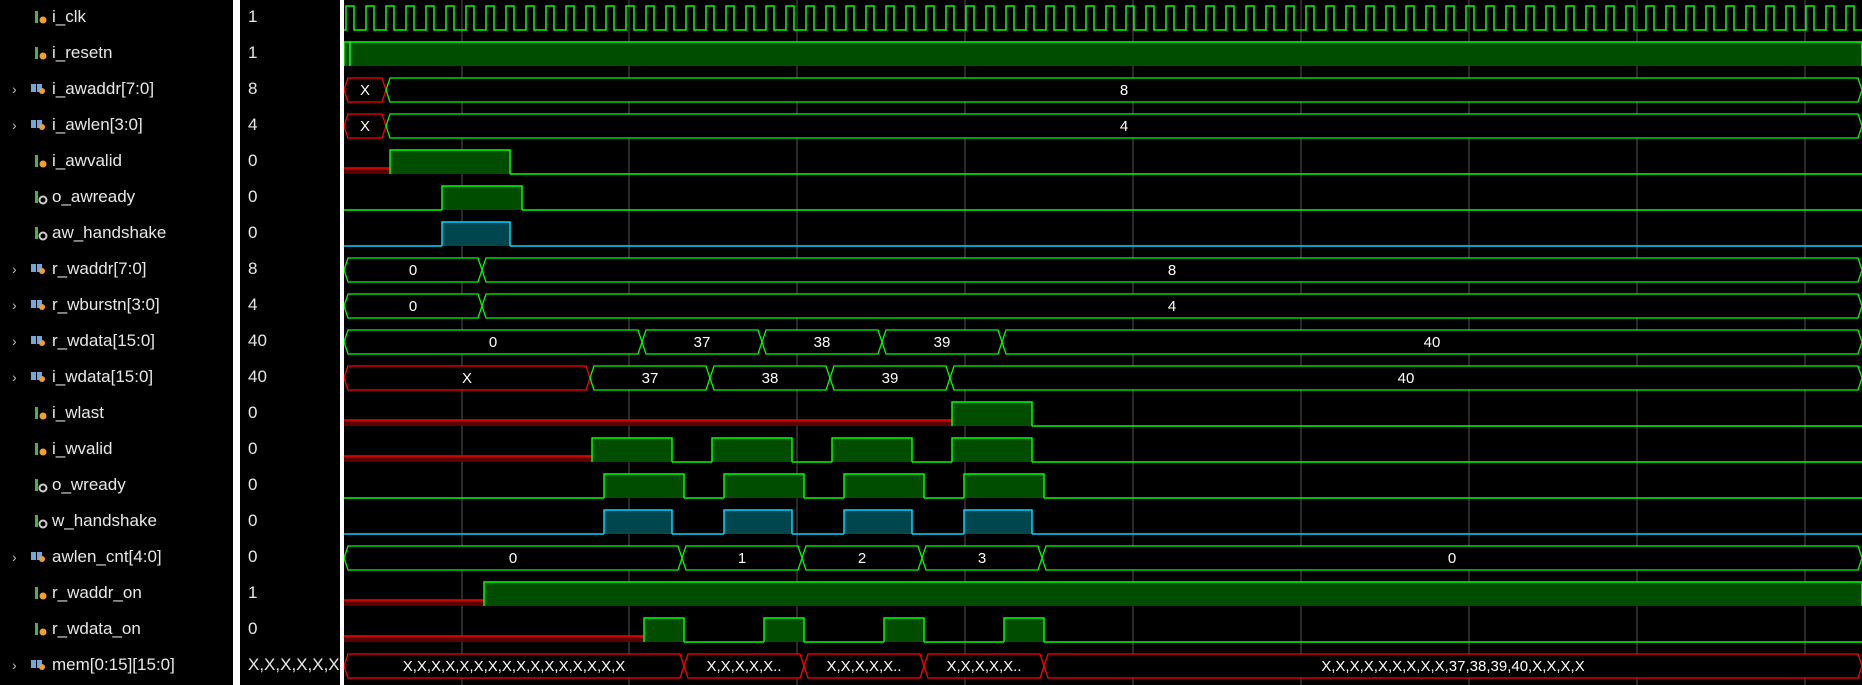 This screenshot has height=685, width=1862. What do you see at coordinates (116, 522) in the screenshot?
I see `signal-row-14: w_handshake` at bounding box center [116, 522].